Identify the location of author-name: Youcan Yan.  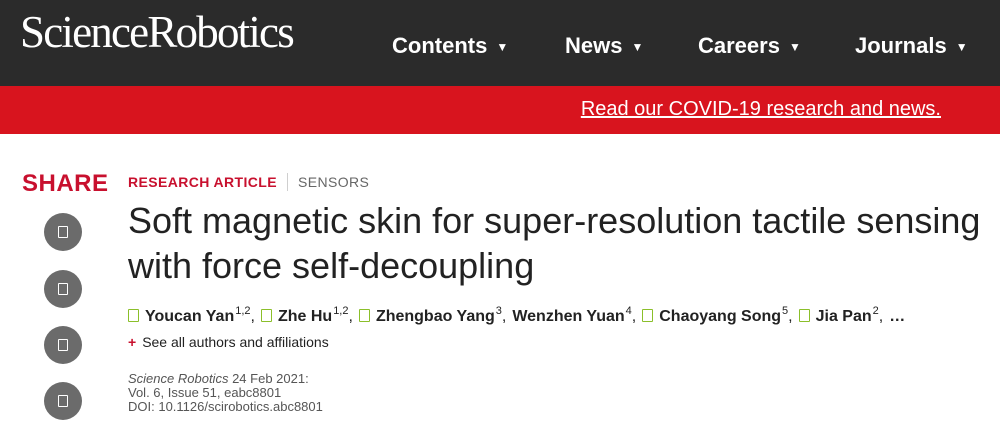
(190, 316).